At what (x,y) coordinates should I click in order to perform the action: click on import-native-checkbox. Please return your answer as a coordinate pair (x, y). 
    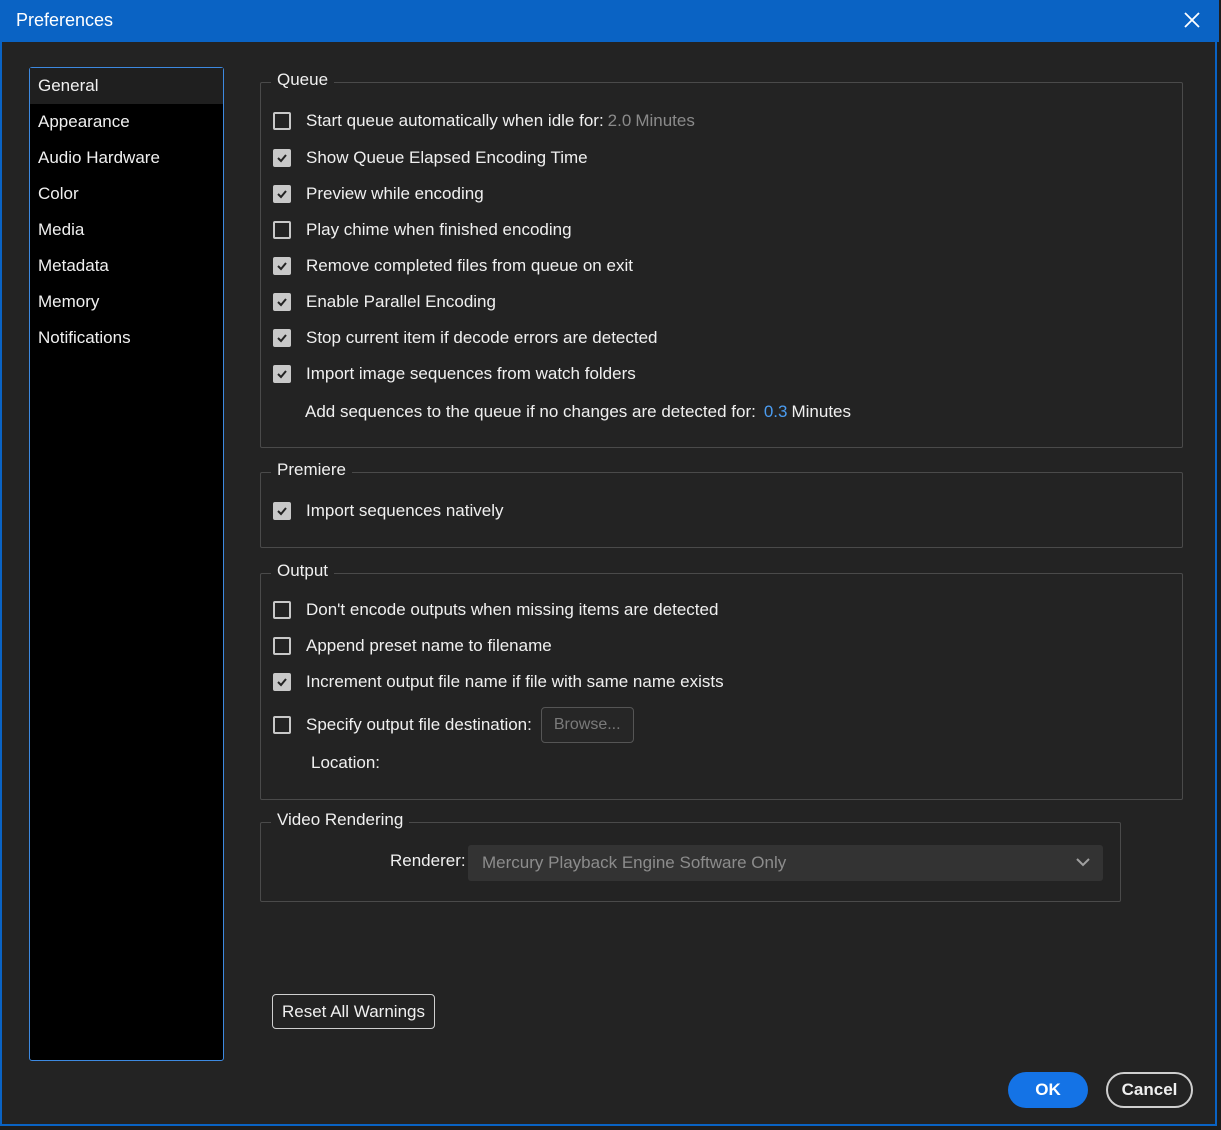
    Looking at the image, I should click on (282, 511).